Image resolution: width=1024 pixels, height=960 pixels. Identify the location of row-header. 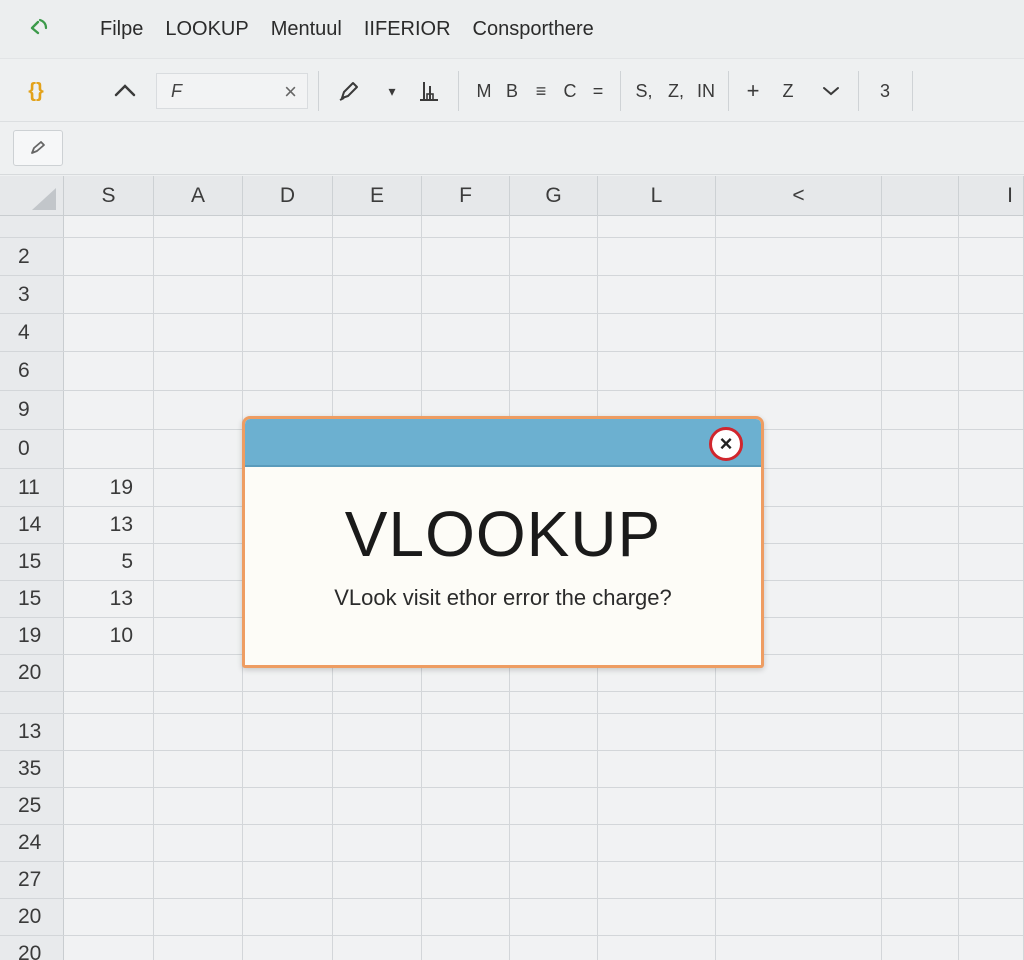
(32, 702).